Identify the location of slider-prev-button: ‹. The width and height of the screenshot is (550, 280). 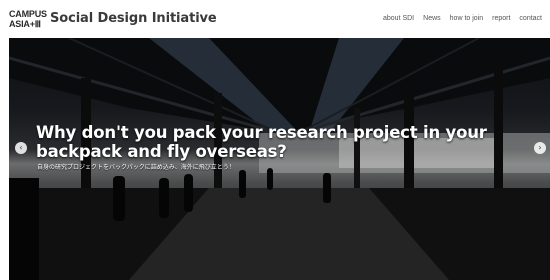
(21, 148).